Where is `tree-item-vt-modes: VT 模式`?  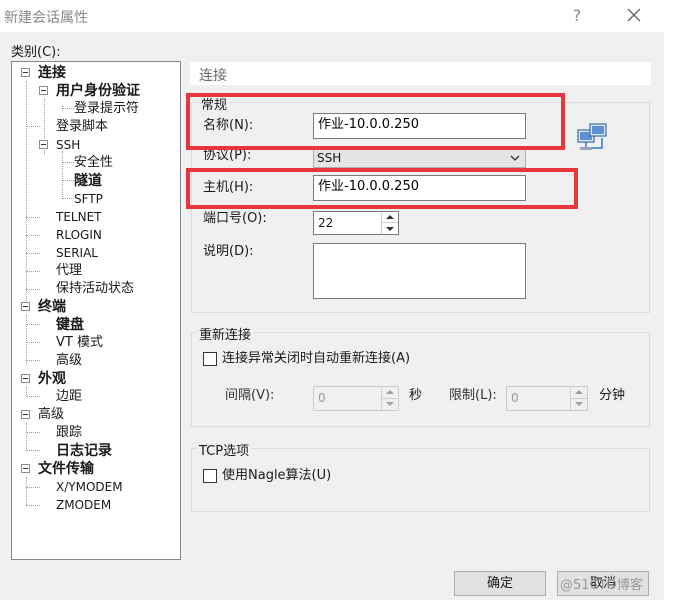 tree-item-vt-modes: VT 模式 is located at coordinates (79, 343).